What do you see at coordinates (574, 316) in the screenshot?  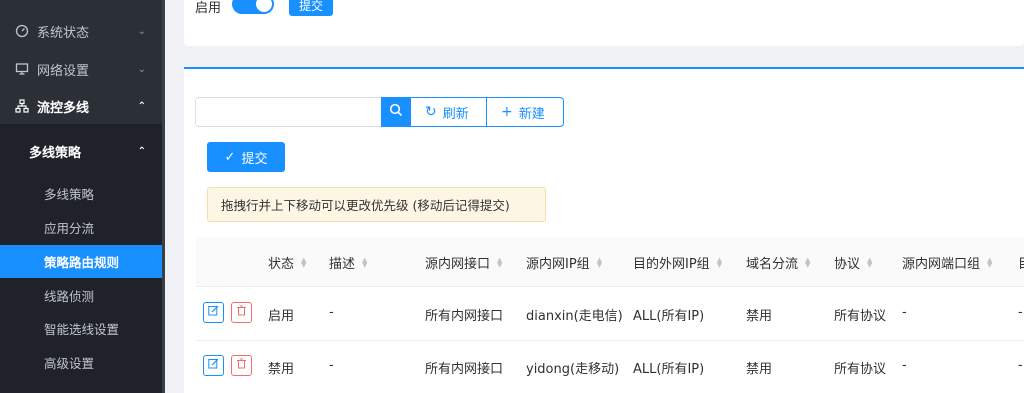 I see `cell-src-ip: dianxin(走电信)` at bounding box center [574, 316].